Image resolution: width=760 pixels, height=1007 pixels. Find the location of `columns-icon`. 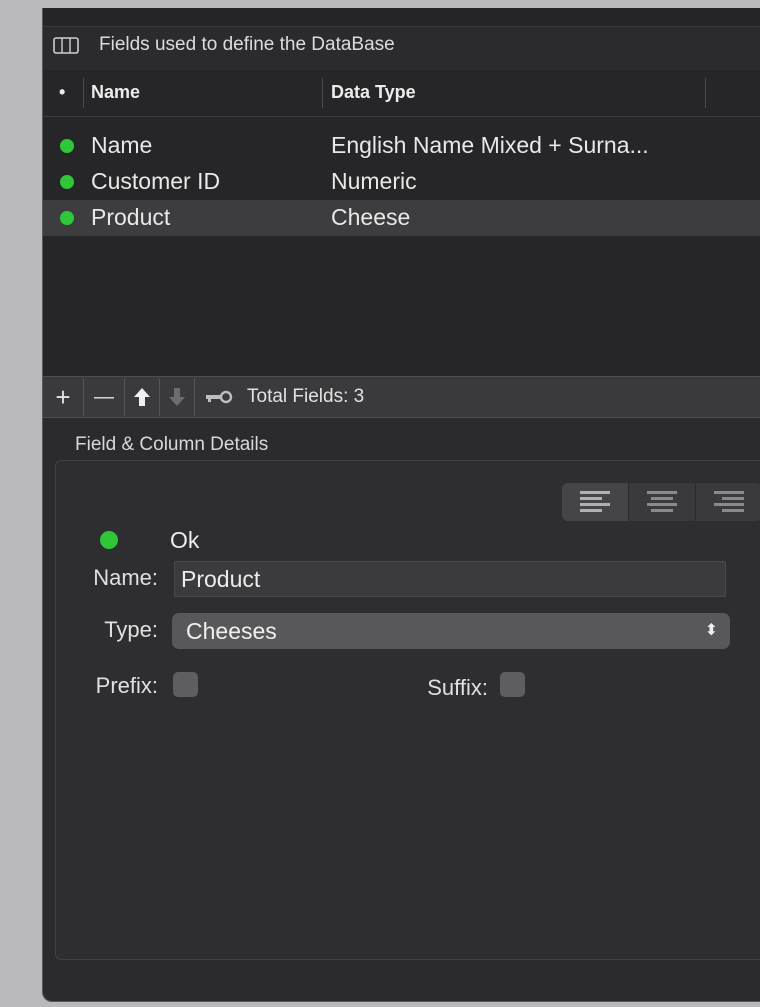

columns-icon is located at coordinates (66, 45).